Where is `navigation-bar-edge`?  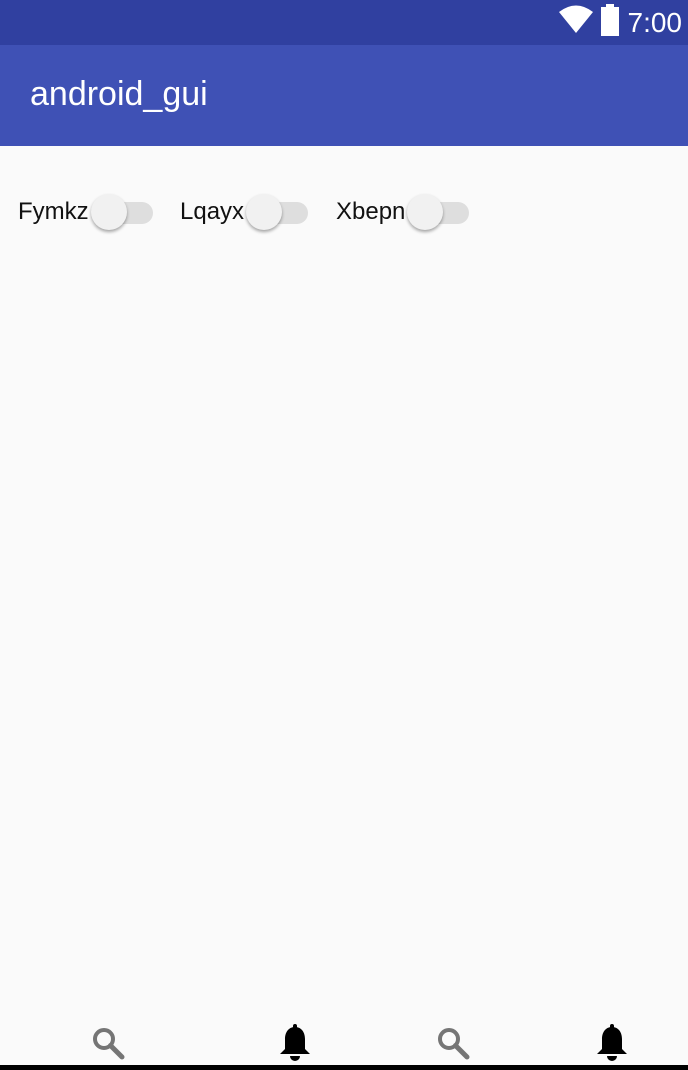
navigation-bar-edge is located at coordinates (344, 1067).